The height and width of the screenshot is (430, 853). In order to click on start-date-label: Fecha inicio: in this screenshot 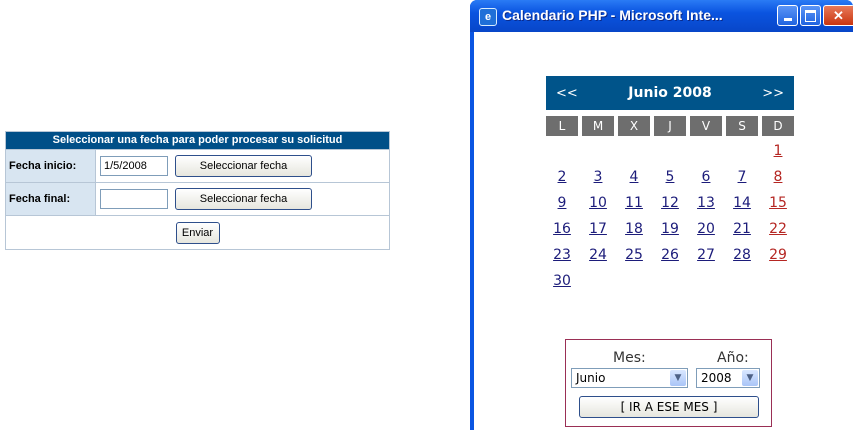, I will do `click(51, 166)`.